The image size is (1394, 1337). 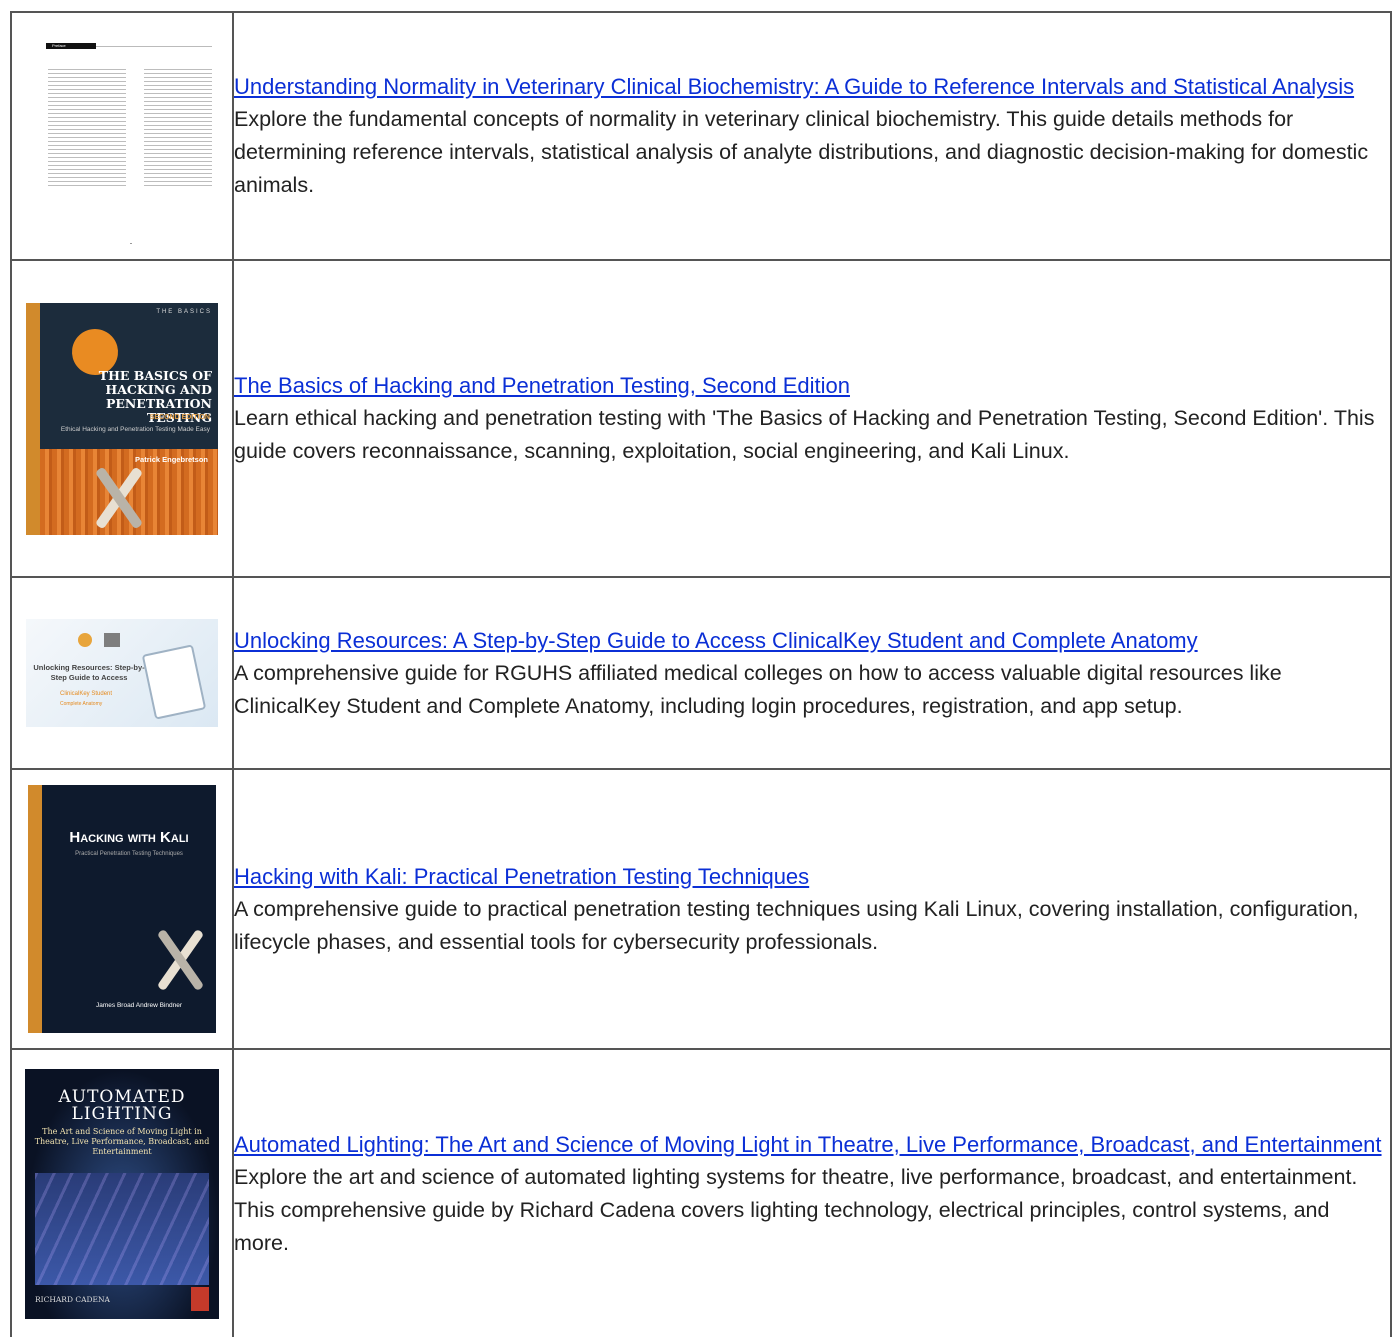 What do you see at coordinates (86, 694) in the screenshot?
I see `cover-line: ClinicalKey Student` at bounding box center [86, 694].